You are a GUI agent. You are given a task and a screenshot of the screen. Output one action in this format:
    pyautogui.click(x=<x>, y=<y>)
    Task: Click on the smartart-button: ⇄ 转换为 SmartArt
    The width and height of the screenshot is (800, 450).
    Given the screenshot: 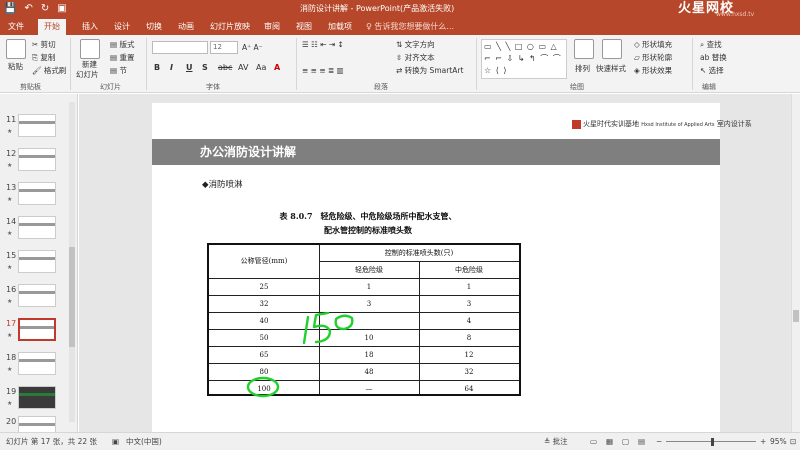 What is the action you would take?
    pyautogui.click(x=429, y=70)
    